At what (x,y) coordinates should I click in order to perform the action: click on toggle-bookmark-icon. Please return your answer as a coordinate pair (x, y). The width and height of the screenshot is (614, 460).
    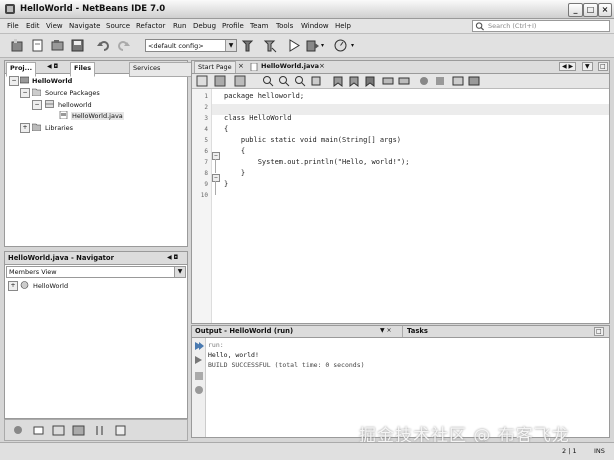
    Looking at the image, I should click on (370, 81).